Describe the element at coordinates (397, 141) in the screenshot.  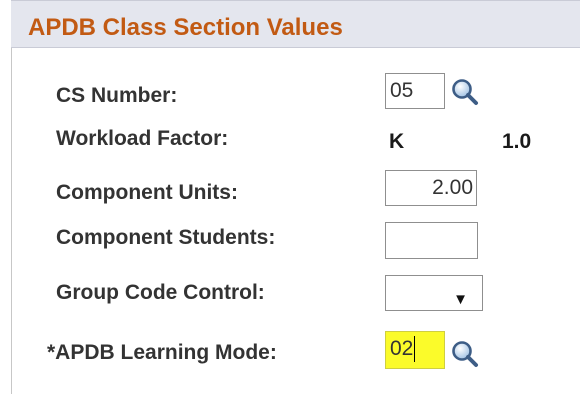
I see `workload-factor-code: K` at that location.